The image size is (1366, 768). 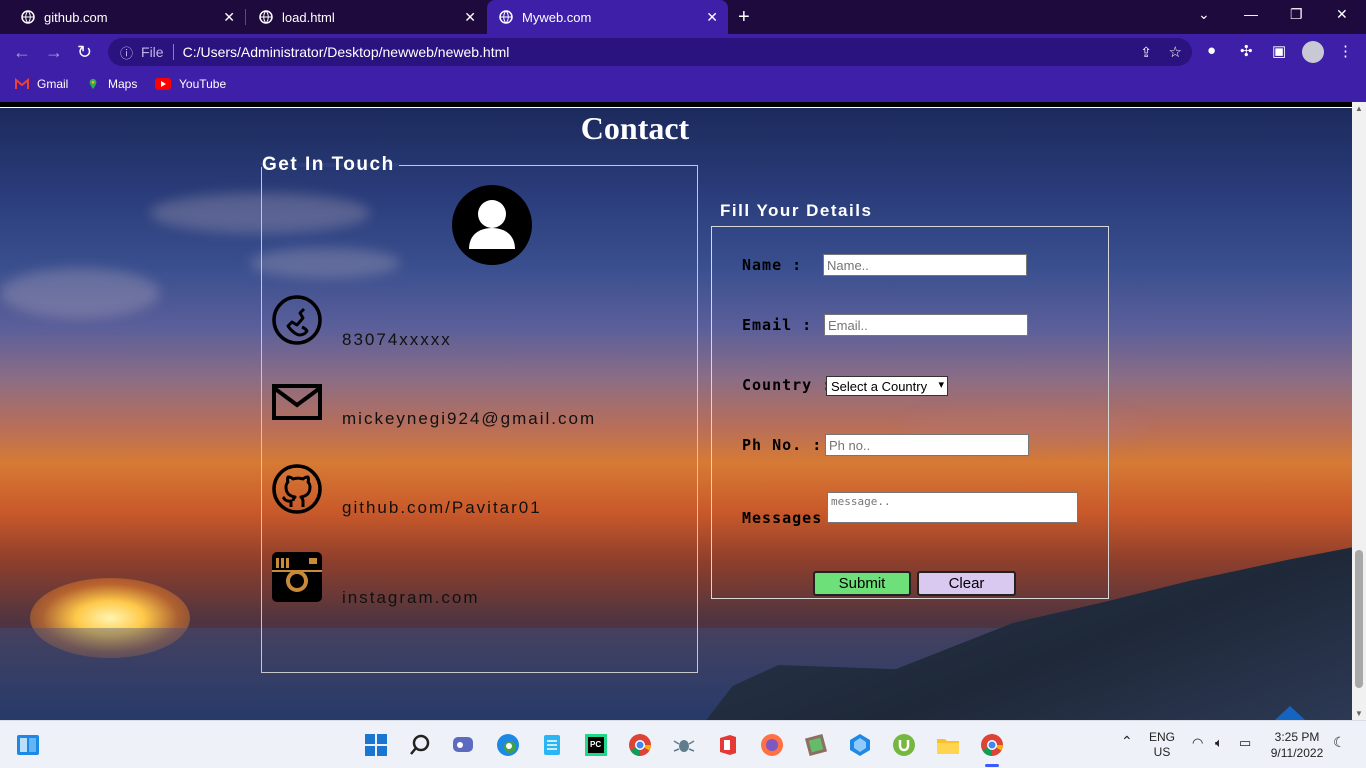 I want to click on bookmarks-bar: Gmail Maps YouTube, so click(x=683, y=86).